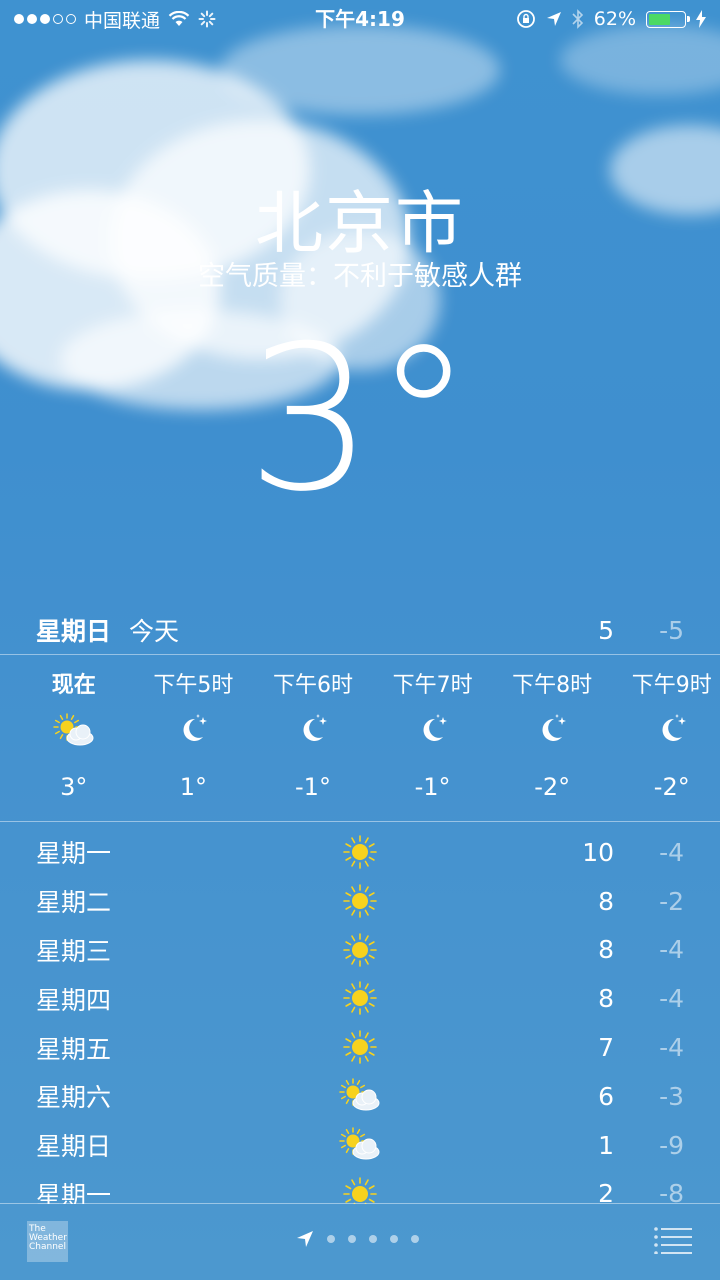  Describe the element at coordinates (360, 276) in the screenshot. I see `air-quality: 空气质量：不利于敏感人群` at that location.